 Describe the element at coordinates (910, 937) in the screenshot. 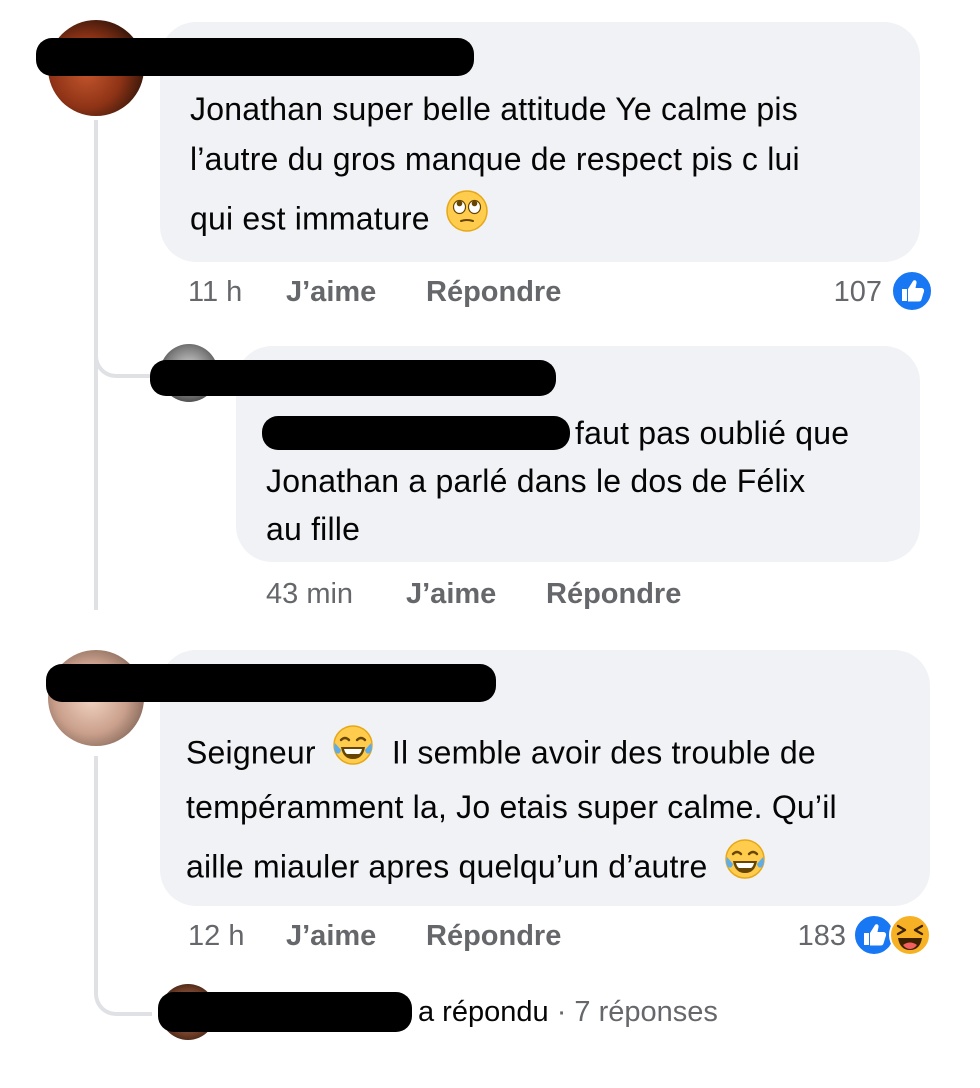

I see `haha-reaction-icon` at that location.